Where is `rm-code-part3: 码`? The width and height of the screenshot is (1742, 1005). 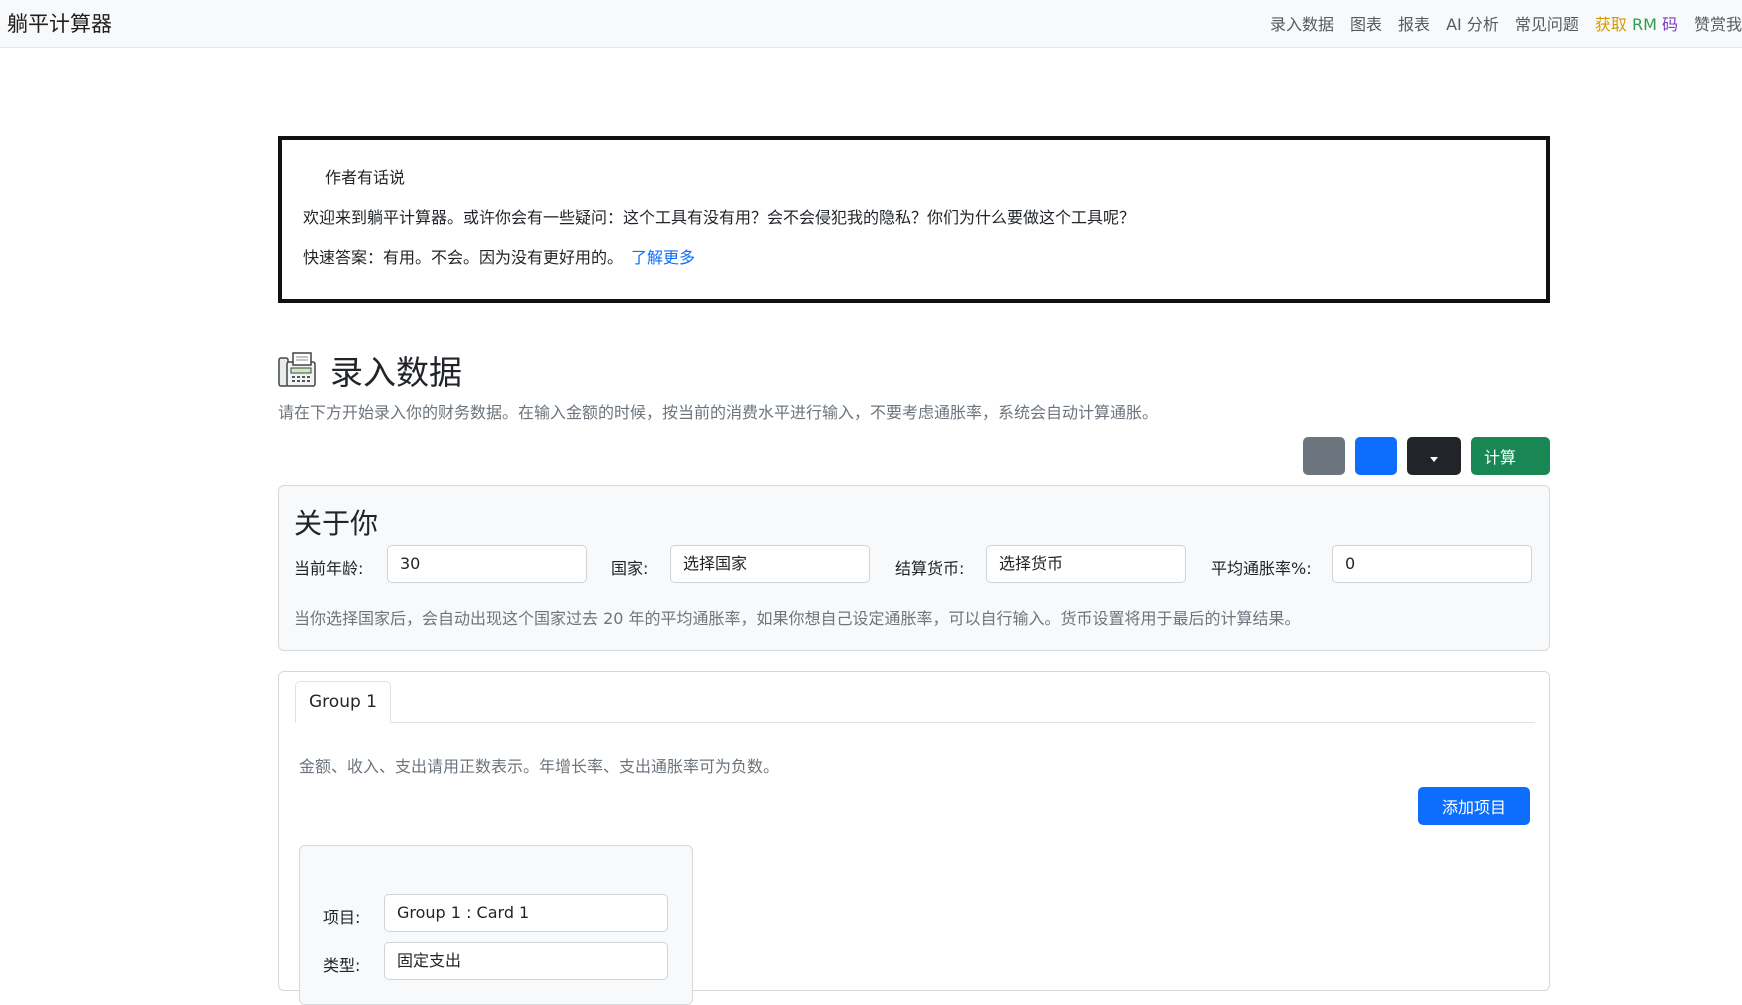 rm-code-part3: 码 is located at coordinates (1669, 24).